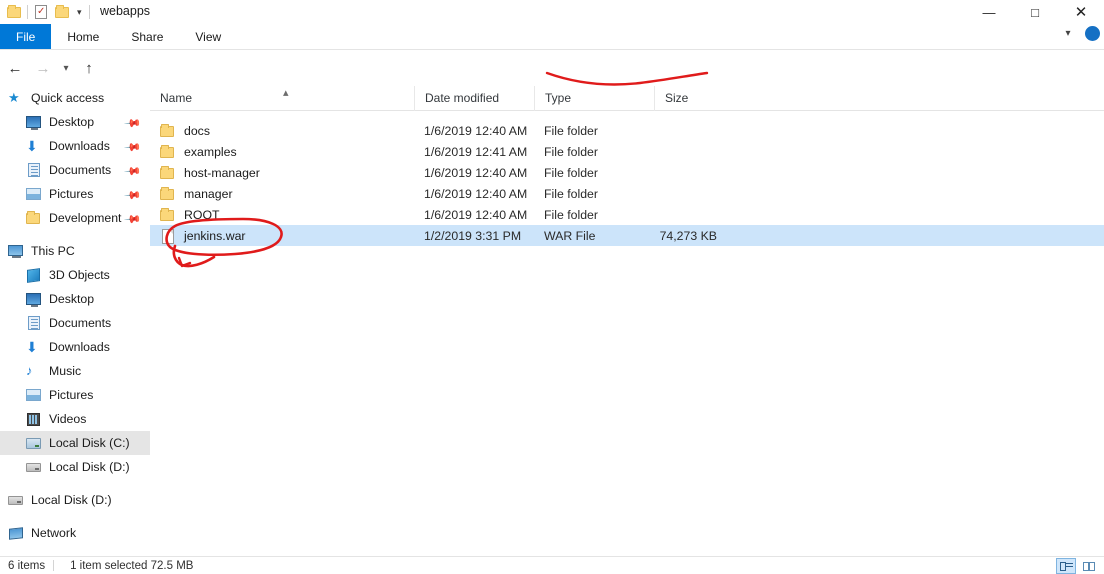 The image size is (1104, 574). I want to click on status-bar: 6 items 1 item selected 72.5 MB, so click(552, 565).